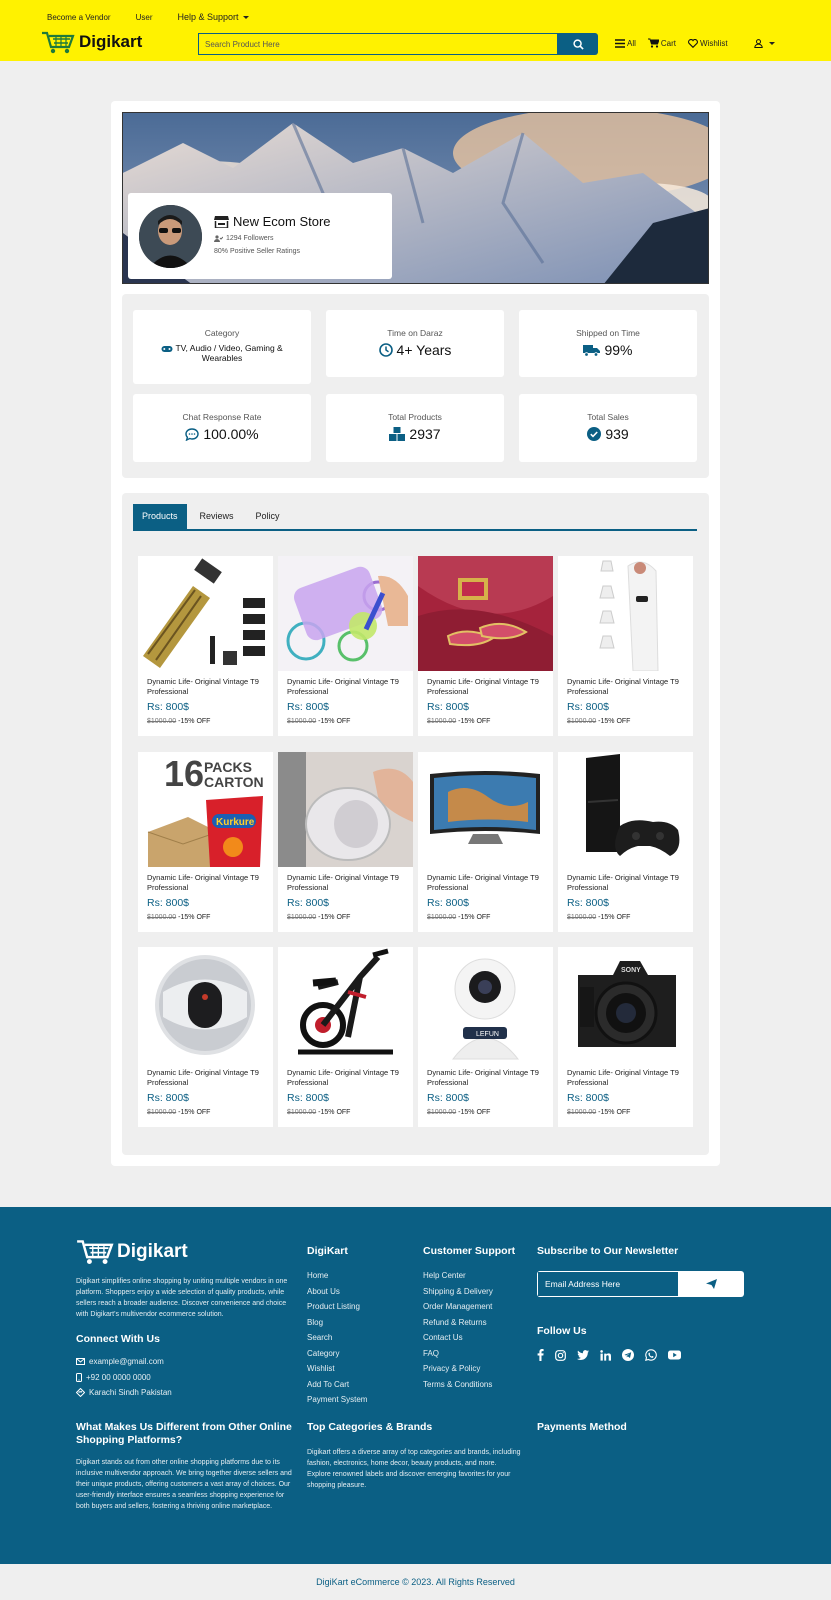 This screenshot has height=1600, width=831. Describe the element at coordinates (458, 1310) in the screenshot. I see `footer-link-order-management: Order Management` at that location.